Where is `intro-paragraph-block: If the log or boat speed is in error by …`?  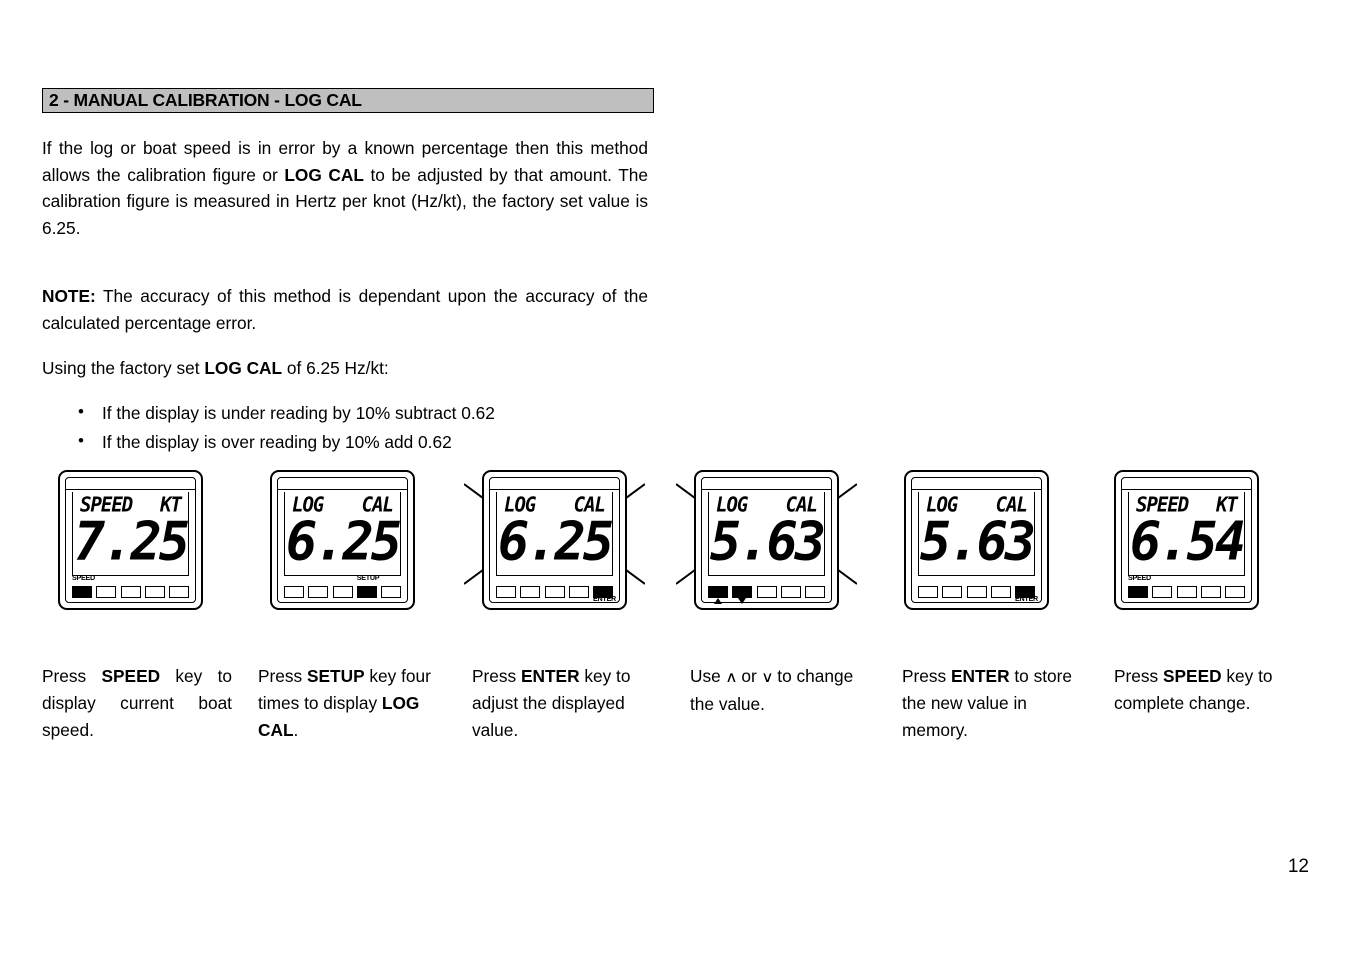 intro-paragraph-block: If the log or boat speed is in error by … is located at coordinates (345, 188).